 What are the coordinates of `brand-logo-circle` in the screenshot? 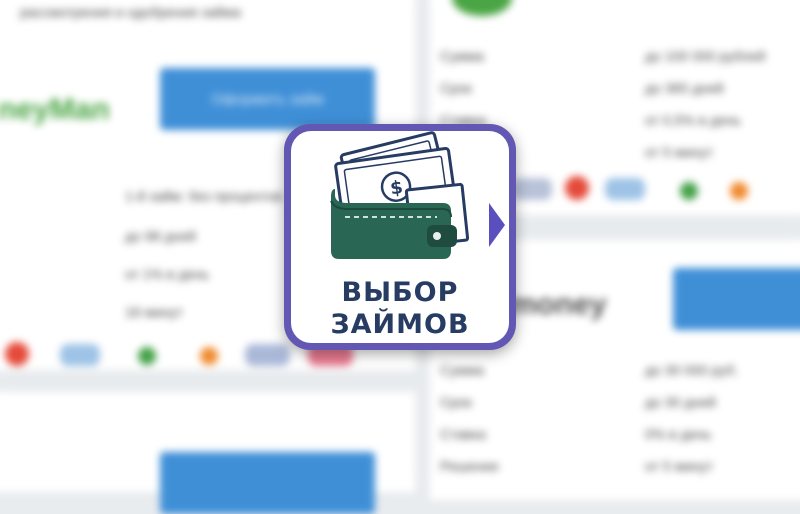 It's located at (482, 8).